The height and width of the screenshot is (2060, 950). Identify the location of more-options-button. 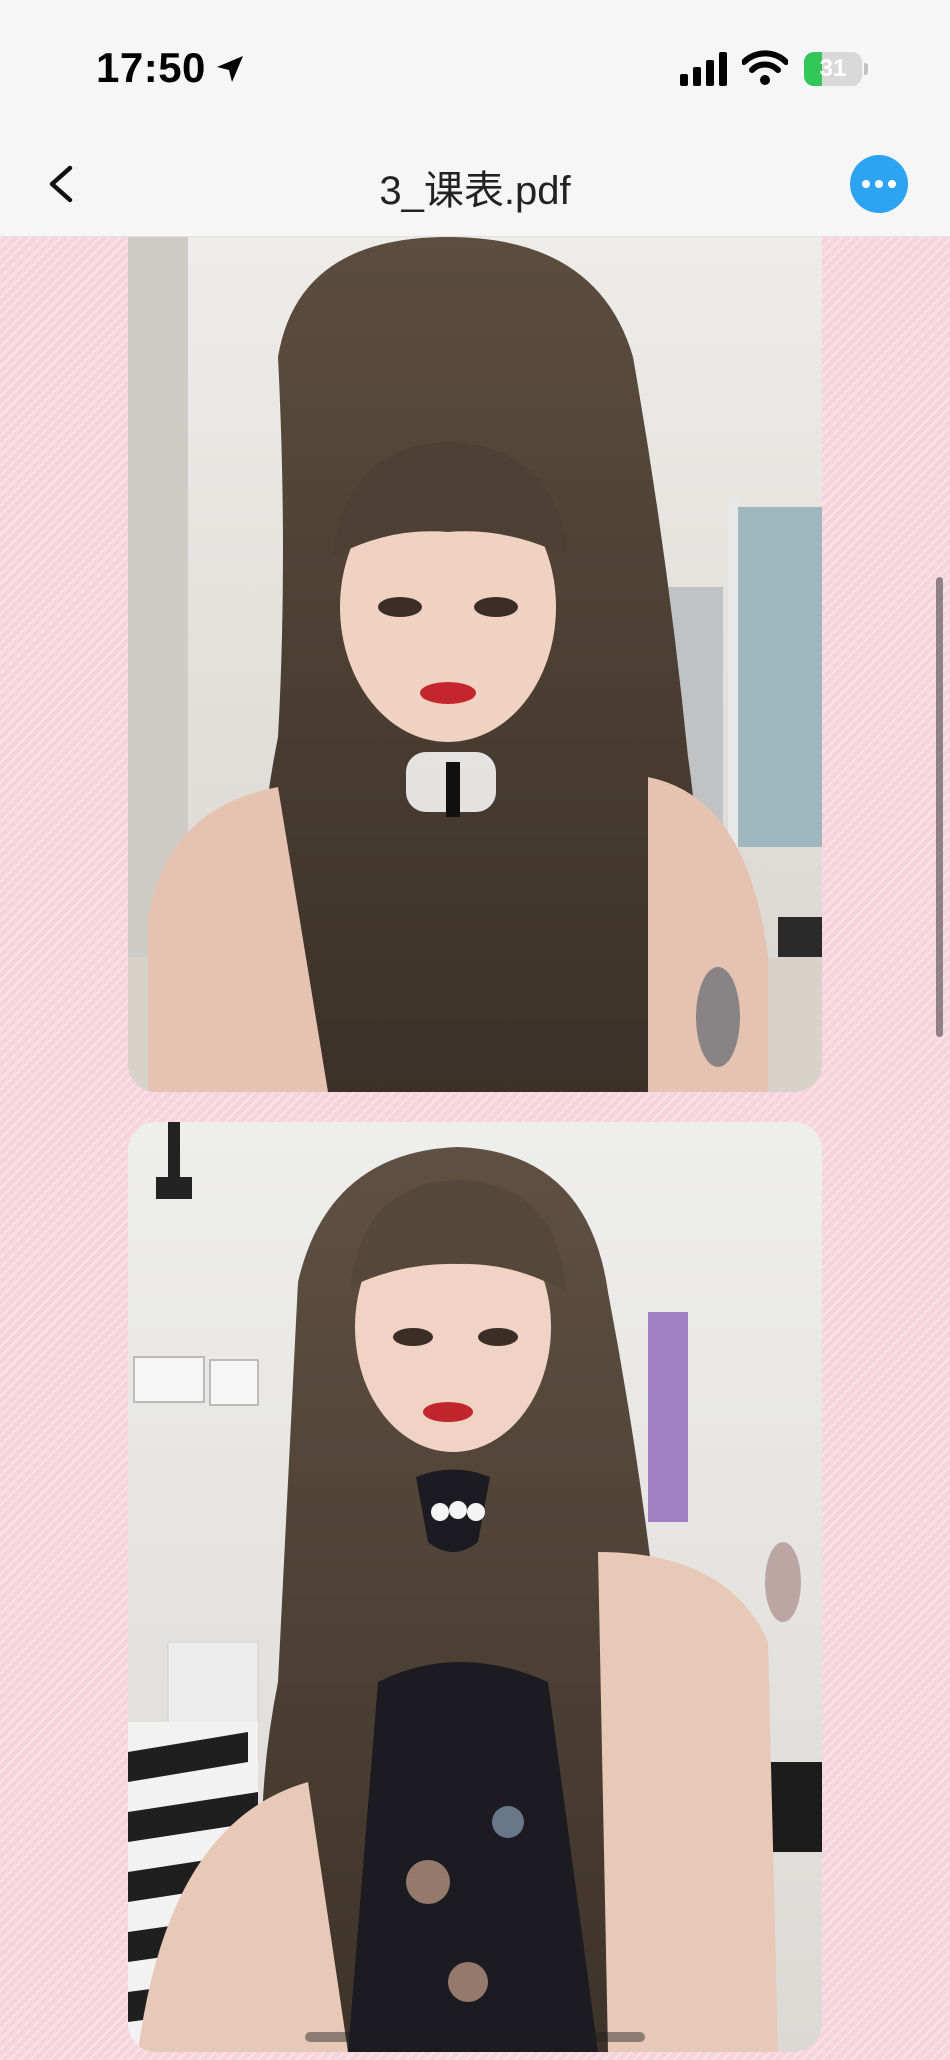
(879, 184).